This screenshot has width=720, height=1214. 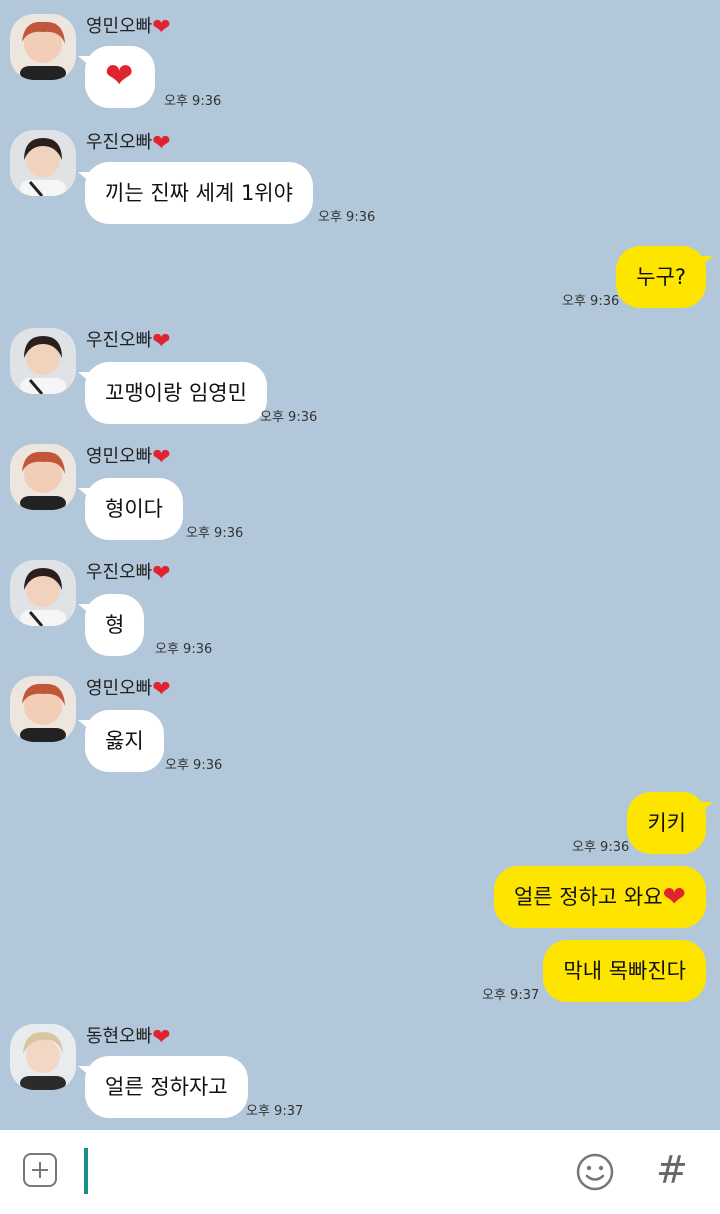 What do you see at coordinates (172, 393) in the screenshot?
I see `message-bubble: 꼬맹이랑 임영민` at bounding box center [172, 393].